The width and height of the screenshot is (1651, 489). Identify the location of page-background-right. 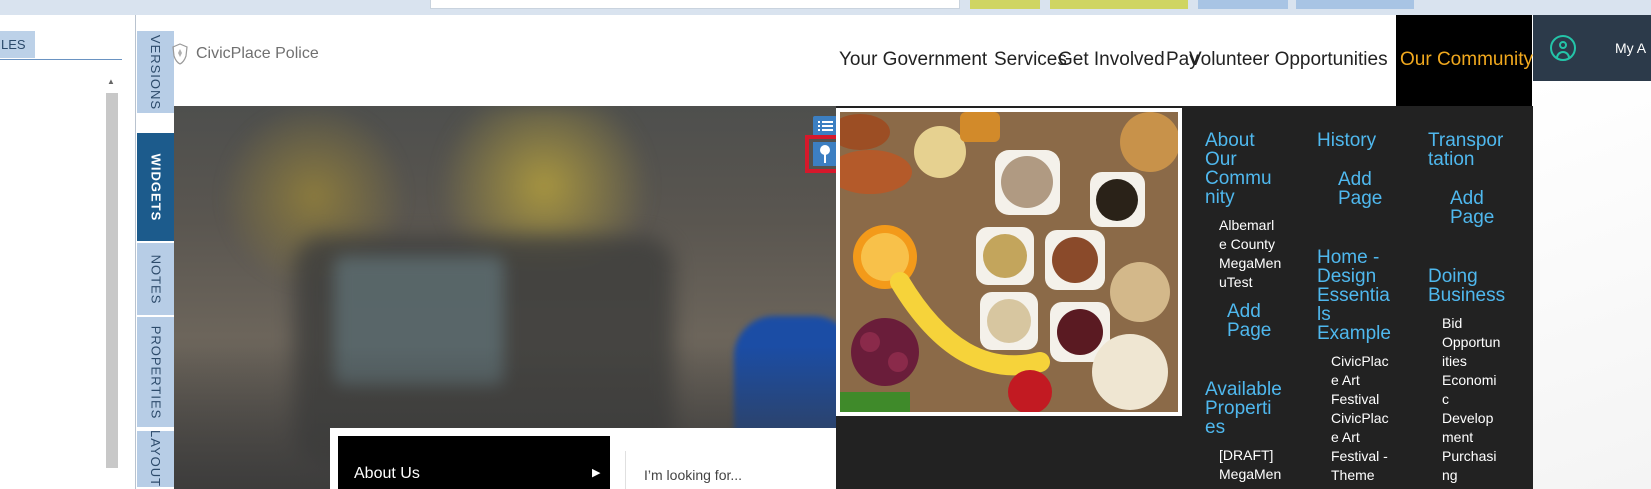
(1592, 285).